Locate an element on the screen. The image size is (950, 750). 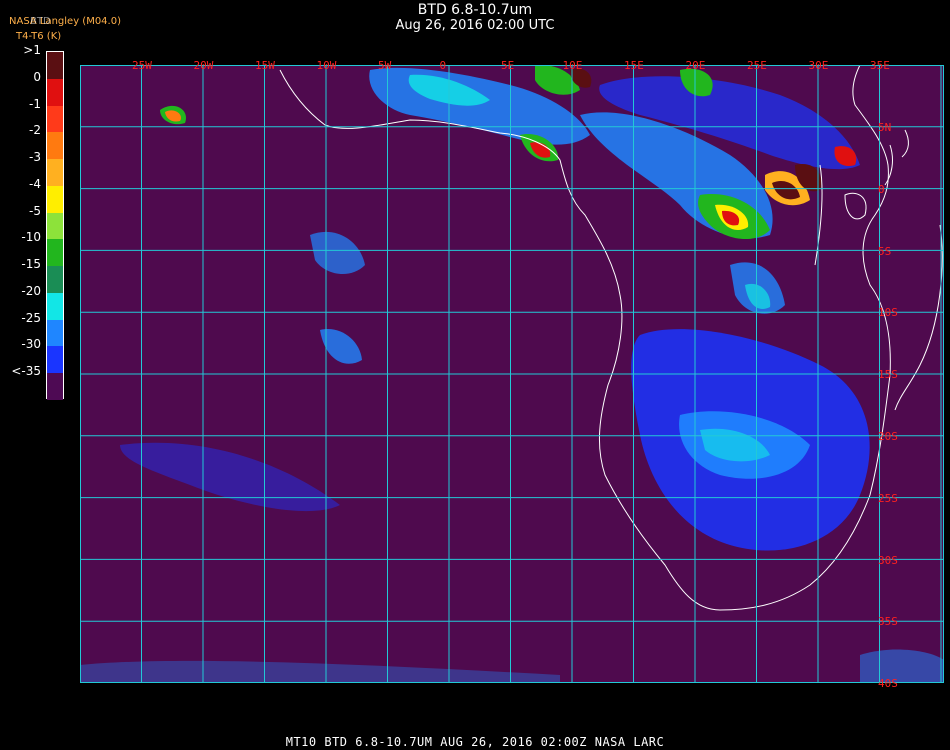
latitude-label: 5S is located at coordinates (885, 251).